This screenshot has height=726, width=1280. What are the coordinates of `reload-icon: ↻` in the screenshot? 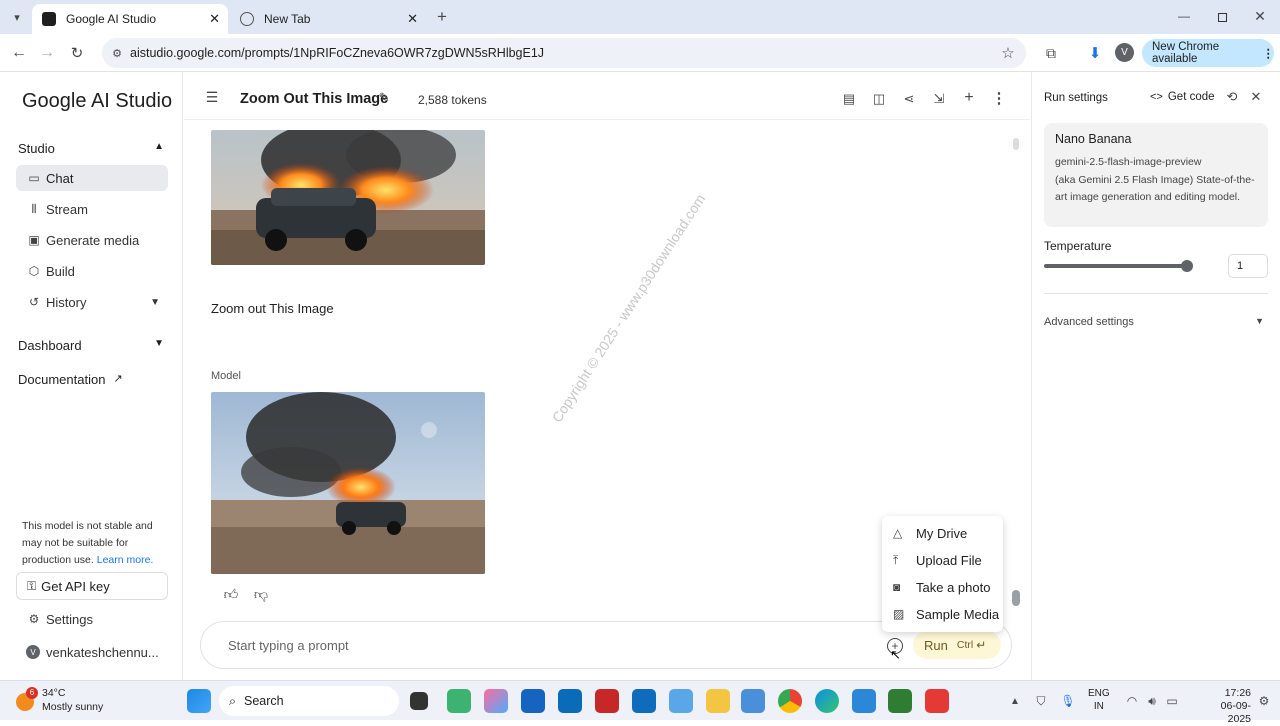 It's located at (77, 53).